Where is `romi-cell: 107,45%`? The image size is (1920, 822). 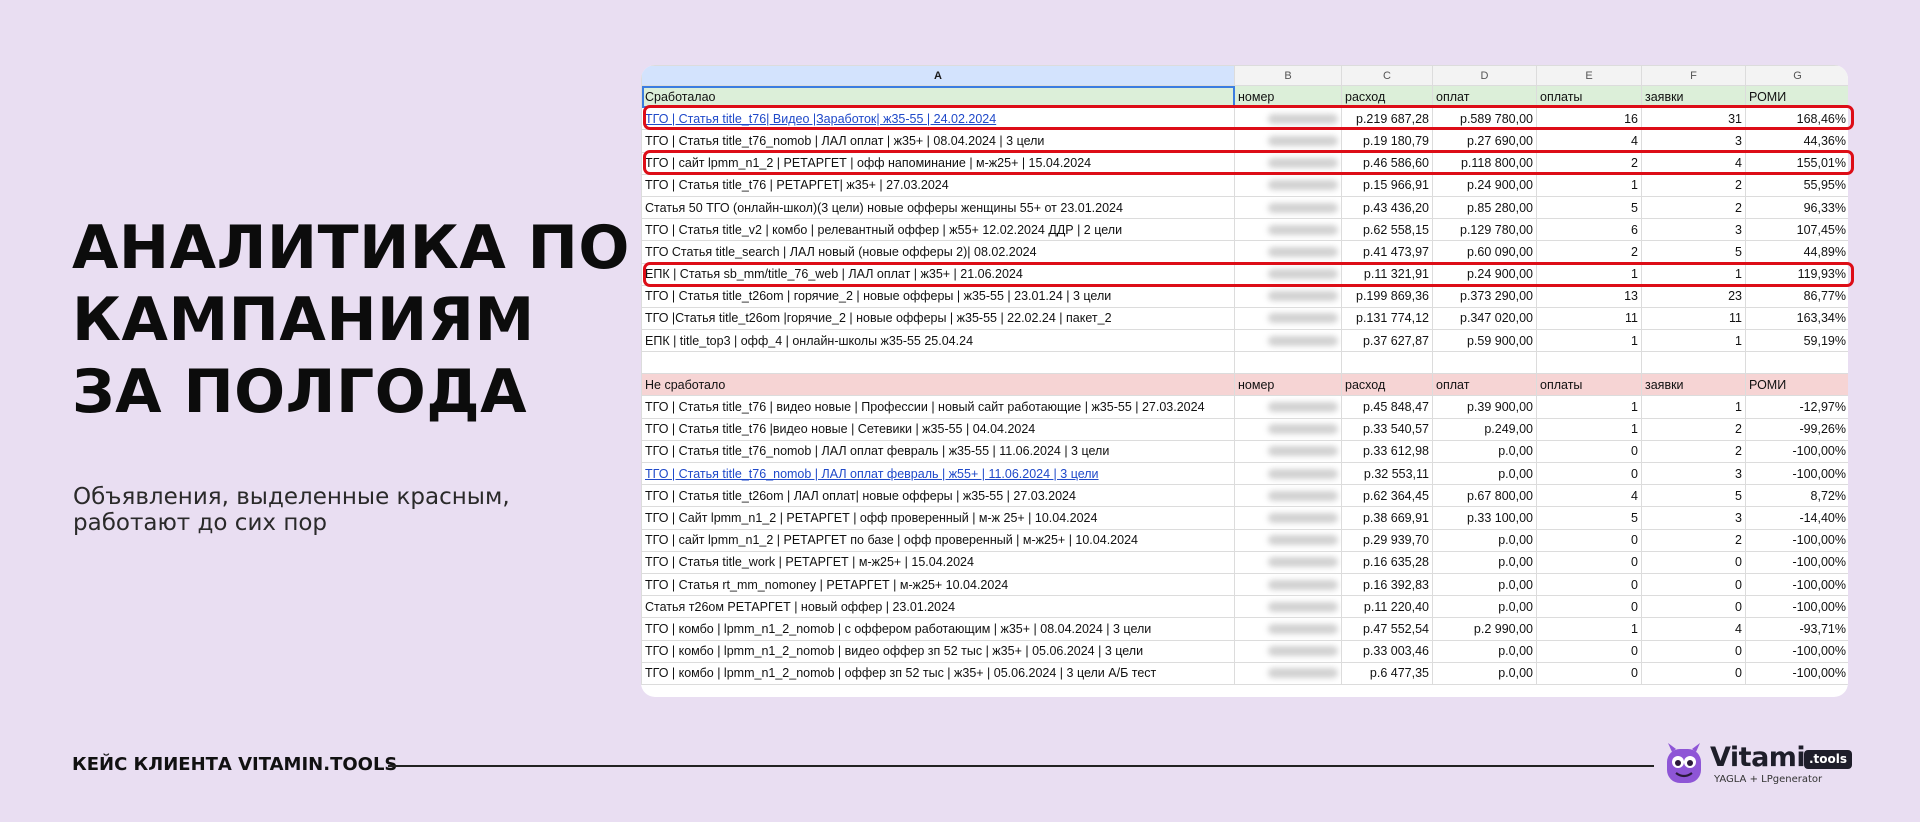
romi-cell: 107,45% is located at coordinates (1796, 230).